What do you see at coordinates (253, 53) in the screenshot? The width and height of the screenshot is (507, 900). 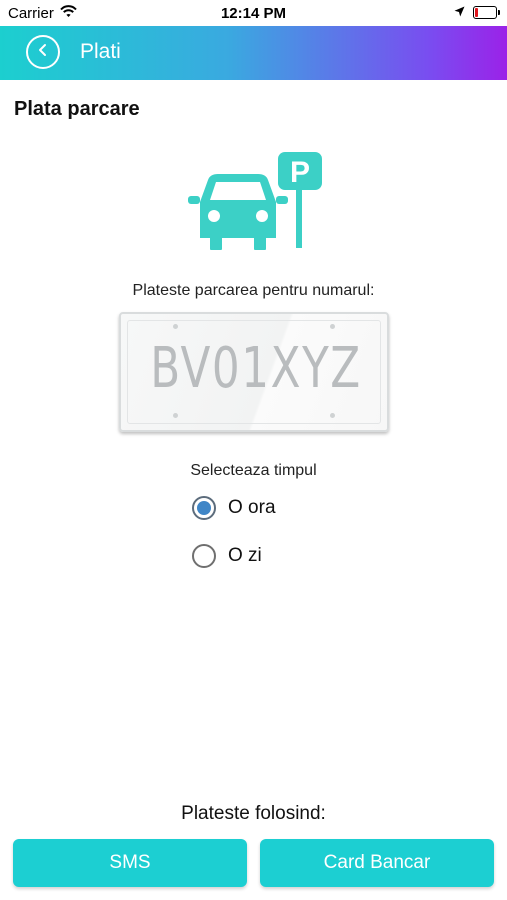 I see `navigation-bar: Plati` at bounding box center [253, 53].